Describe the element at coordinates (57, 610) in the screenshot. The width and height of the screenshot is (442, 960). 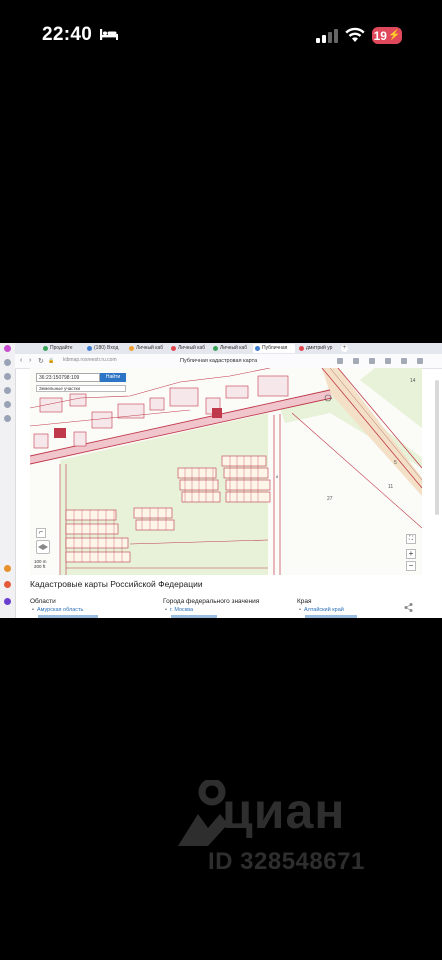
I see `link-region: Амурская область` at that location.